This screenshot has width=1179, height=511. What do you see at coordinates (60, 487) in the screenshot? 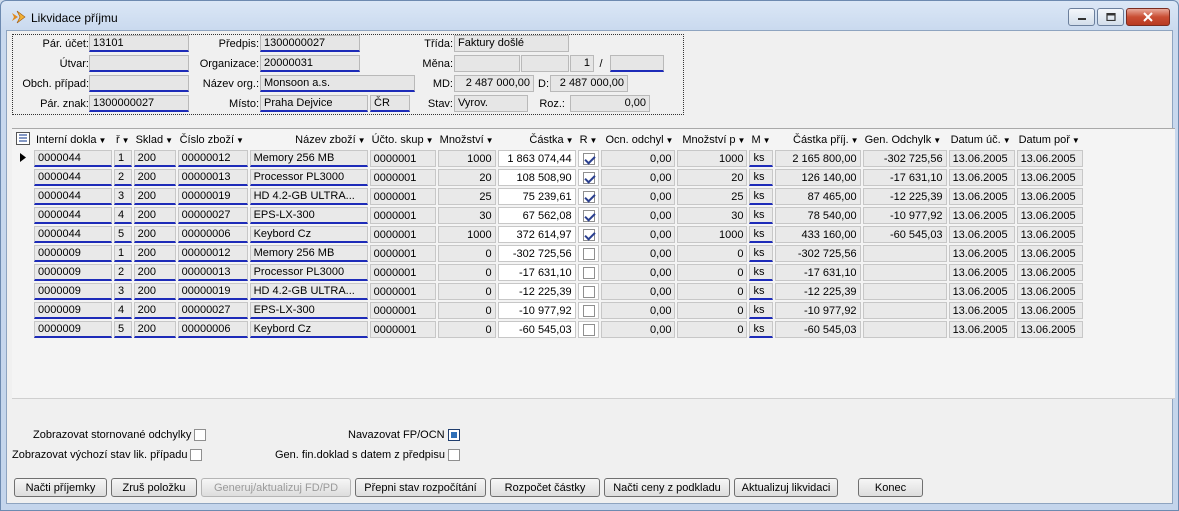
I see `nacti-prijemky-button: Načti příjemky` at bounding box center [60, 487].